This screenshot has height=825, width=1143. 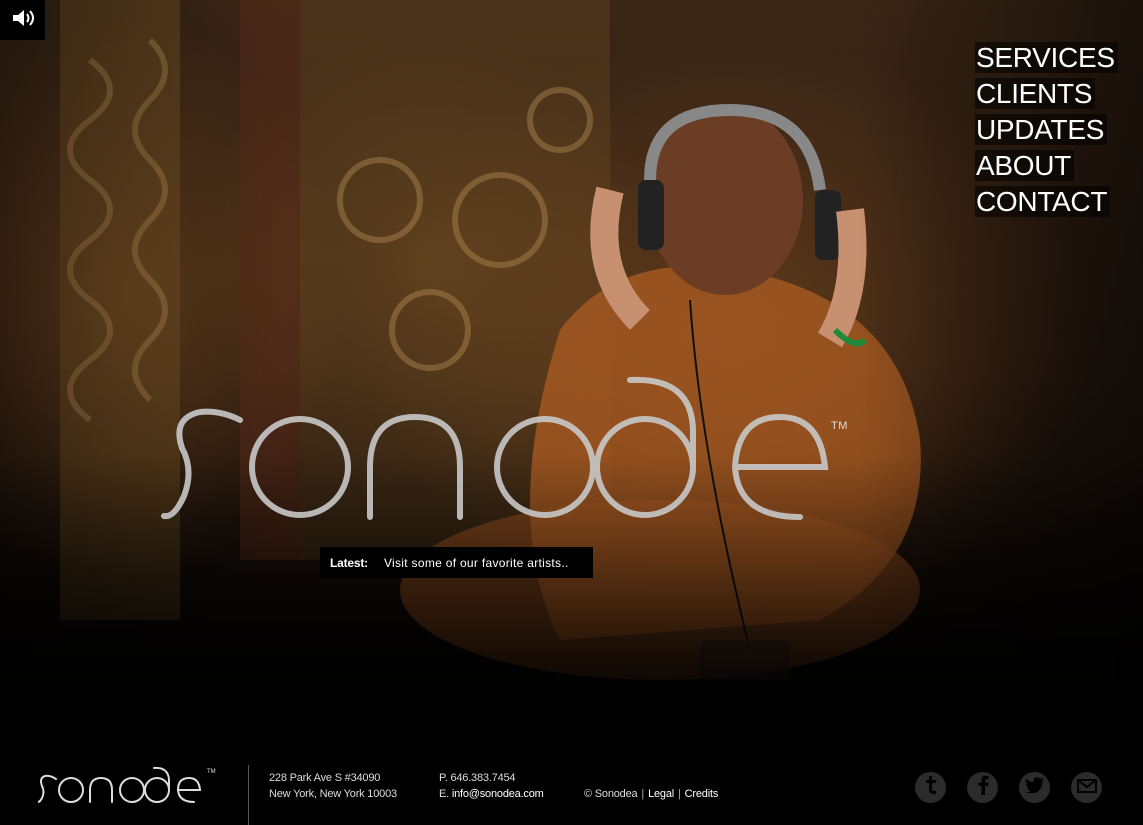 What do you see at coordinates (248, 795) in the screenshot?
I see `footer-divider` at bounding box center [248, 795].